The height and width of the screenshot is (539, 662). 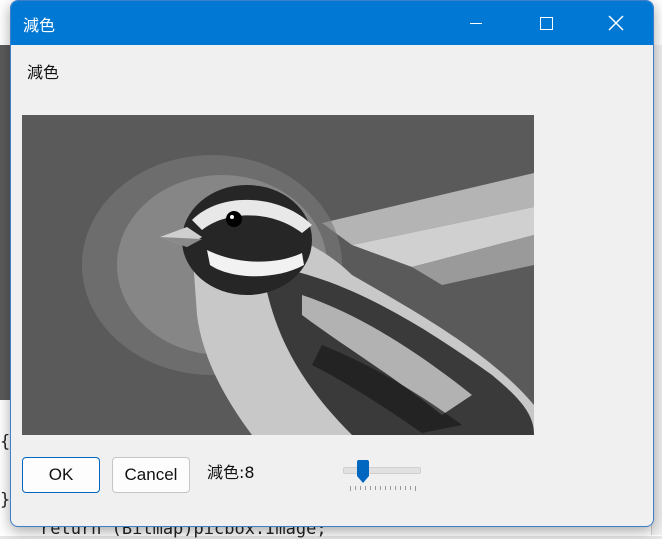 I want to click on slider-thumb, so click(x=363, y=472).